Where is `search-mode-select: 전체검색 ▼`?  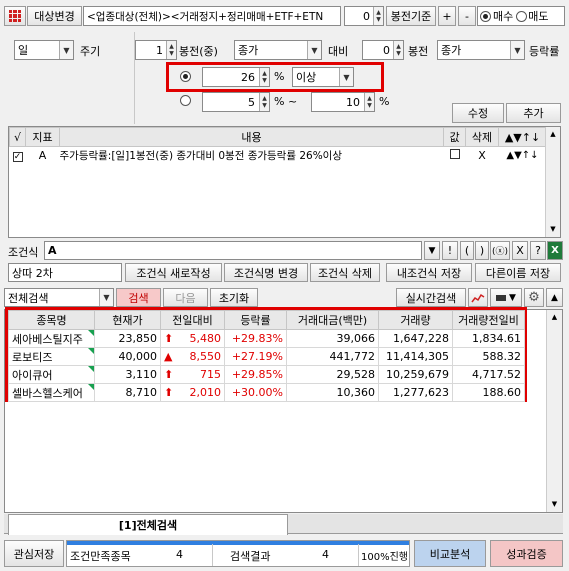 search-mode-select: 전체검색 ▼ is located at coordinates (59, 297).